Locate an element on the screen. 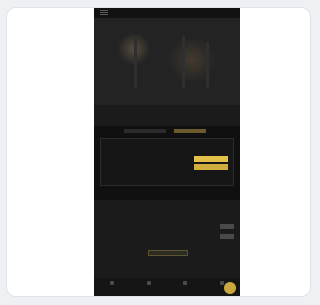 The image size is (320, 305). bottom-nav is located at coordinates (167, 287).